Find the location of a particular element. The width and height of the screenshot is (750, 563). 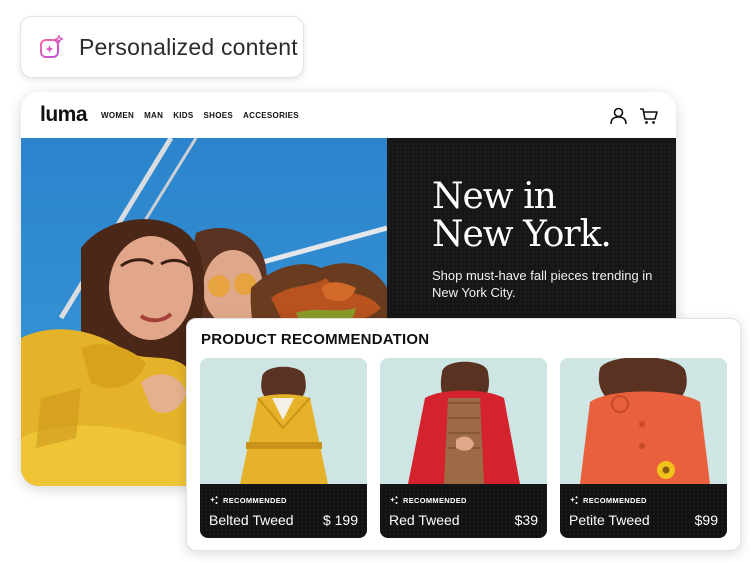

personalized-content-chip: Personalized content is located at coordinates (162, 47).